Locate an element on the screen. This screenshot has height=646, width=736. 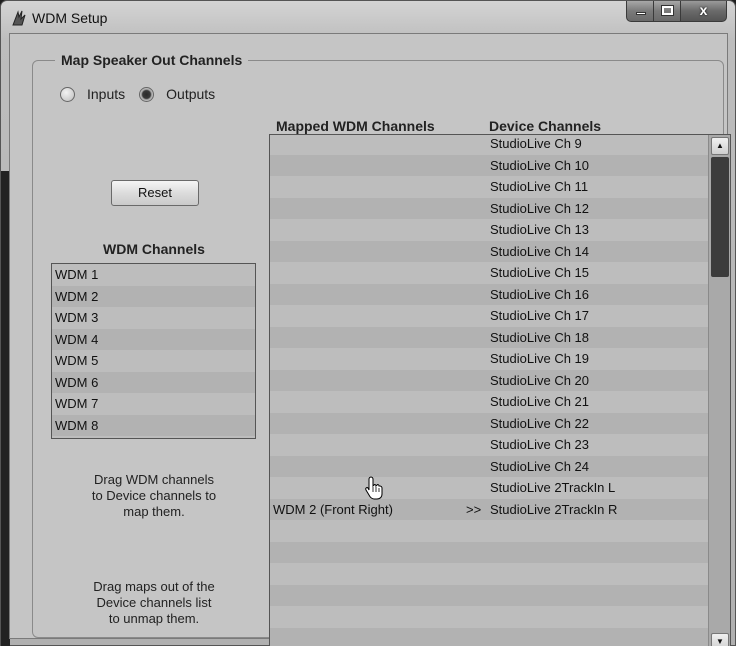
hint-line: map them. is located at coordinates (154, 511).